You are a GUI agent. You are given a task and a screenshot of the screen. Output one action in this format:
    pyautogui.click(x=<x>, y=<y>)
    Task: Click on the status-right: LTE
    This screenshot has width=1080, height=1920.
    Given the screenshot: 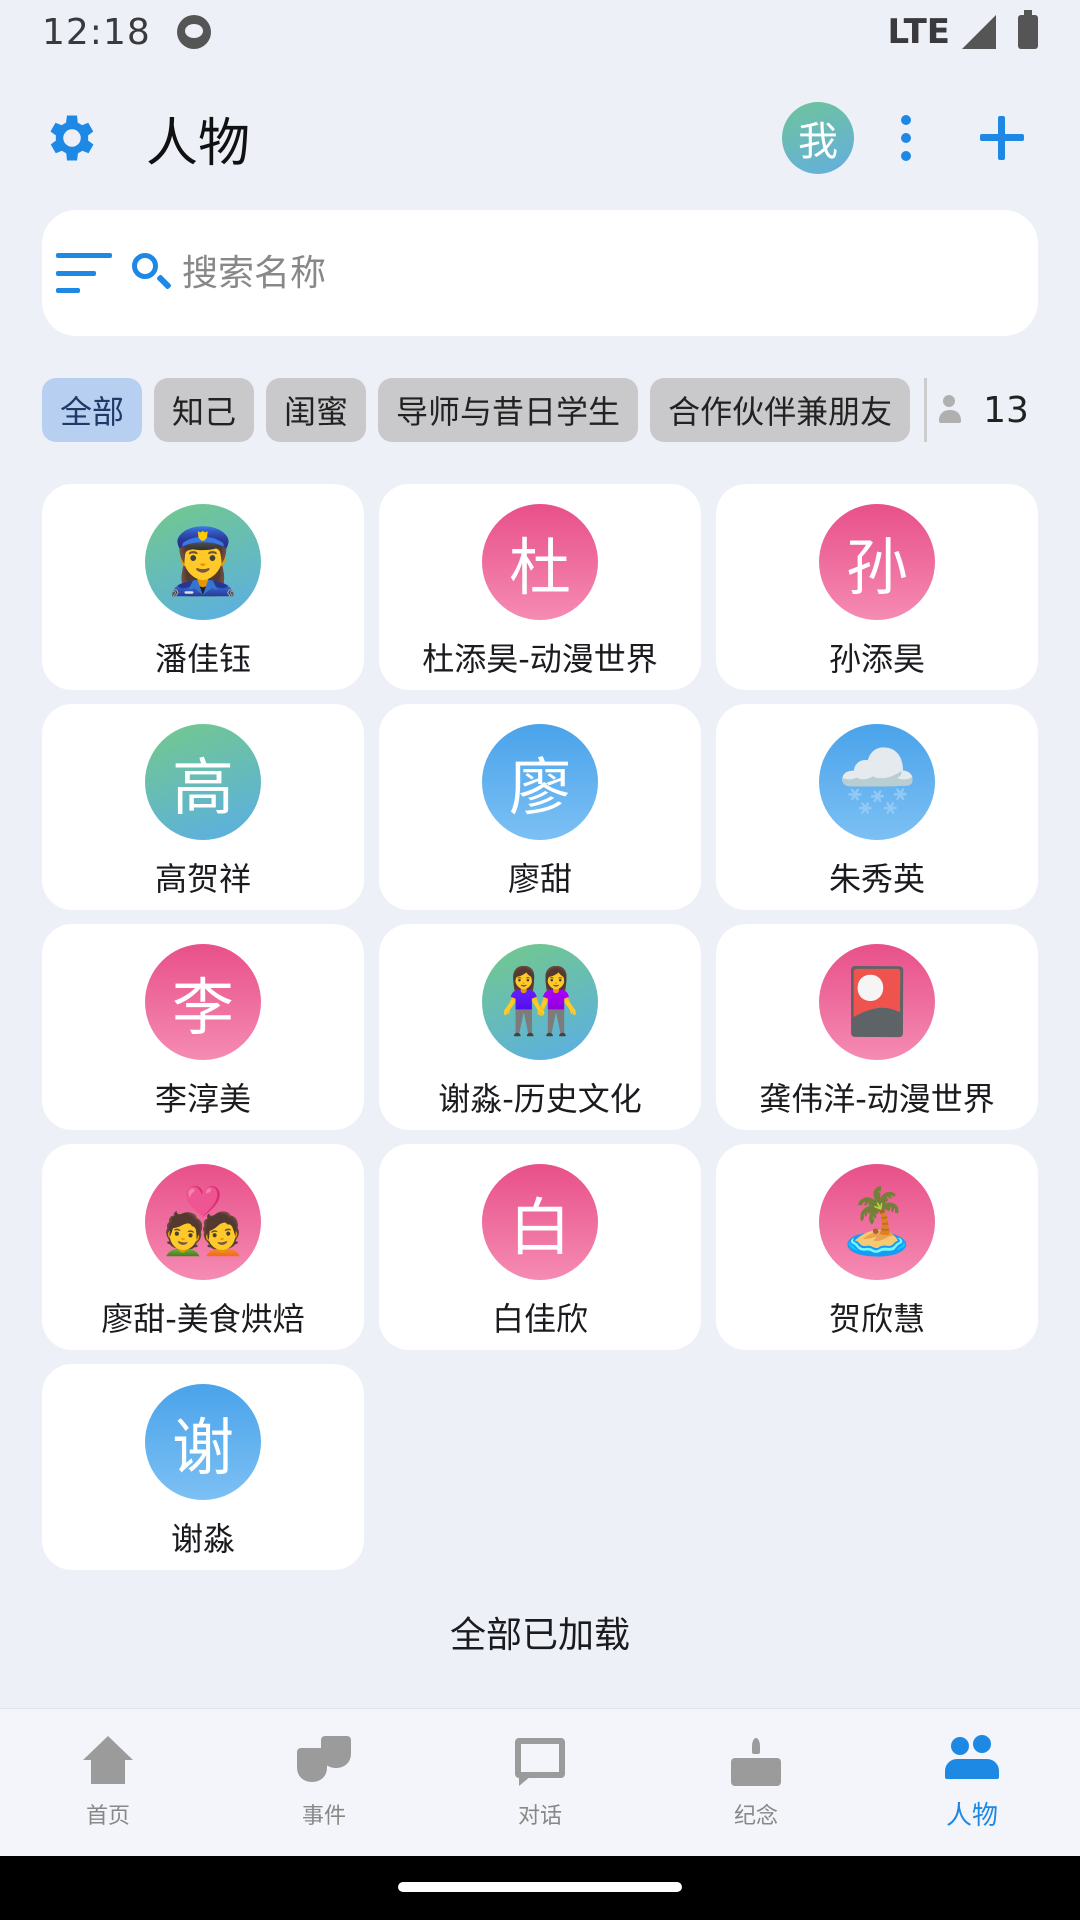 What is the action you would take?
    pyautogui.click(x=962, y=31)
    